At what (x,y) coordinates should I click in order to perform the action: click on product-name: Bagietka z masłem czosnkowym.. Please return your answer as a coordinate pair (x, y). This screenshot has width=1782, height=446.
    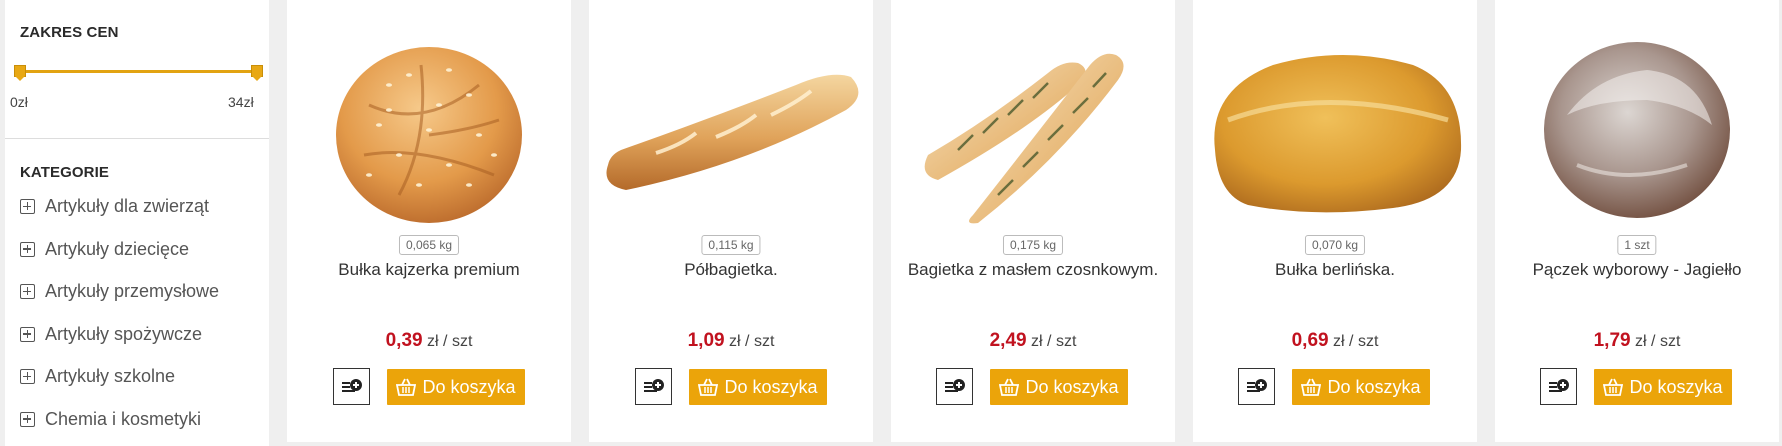
    Looking at the image, I should click on (1033, 270).